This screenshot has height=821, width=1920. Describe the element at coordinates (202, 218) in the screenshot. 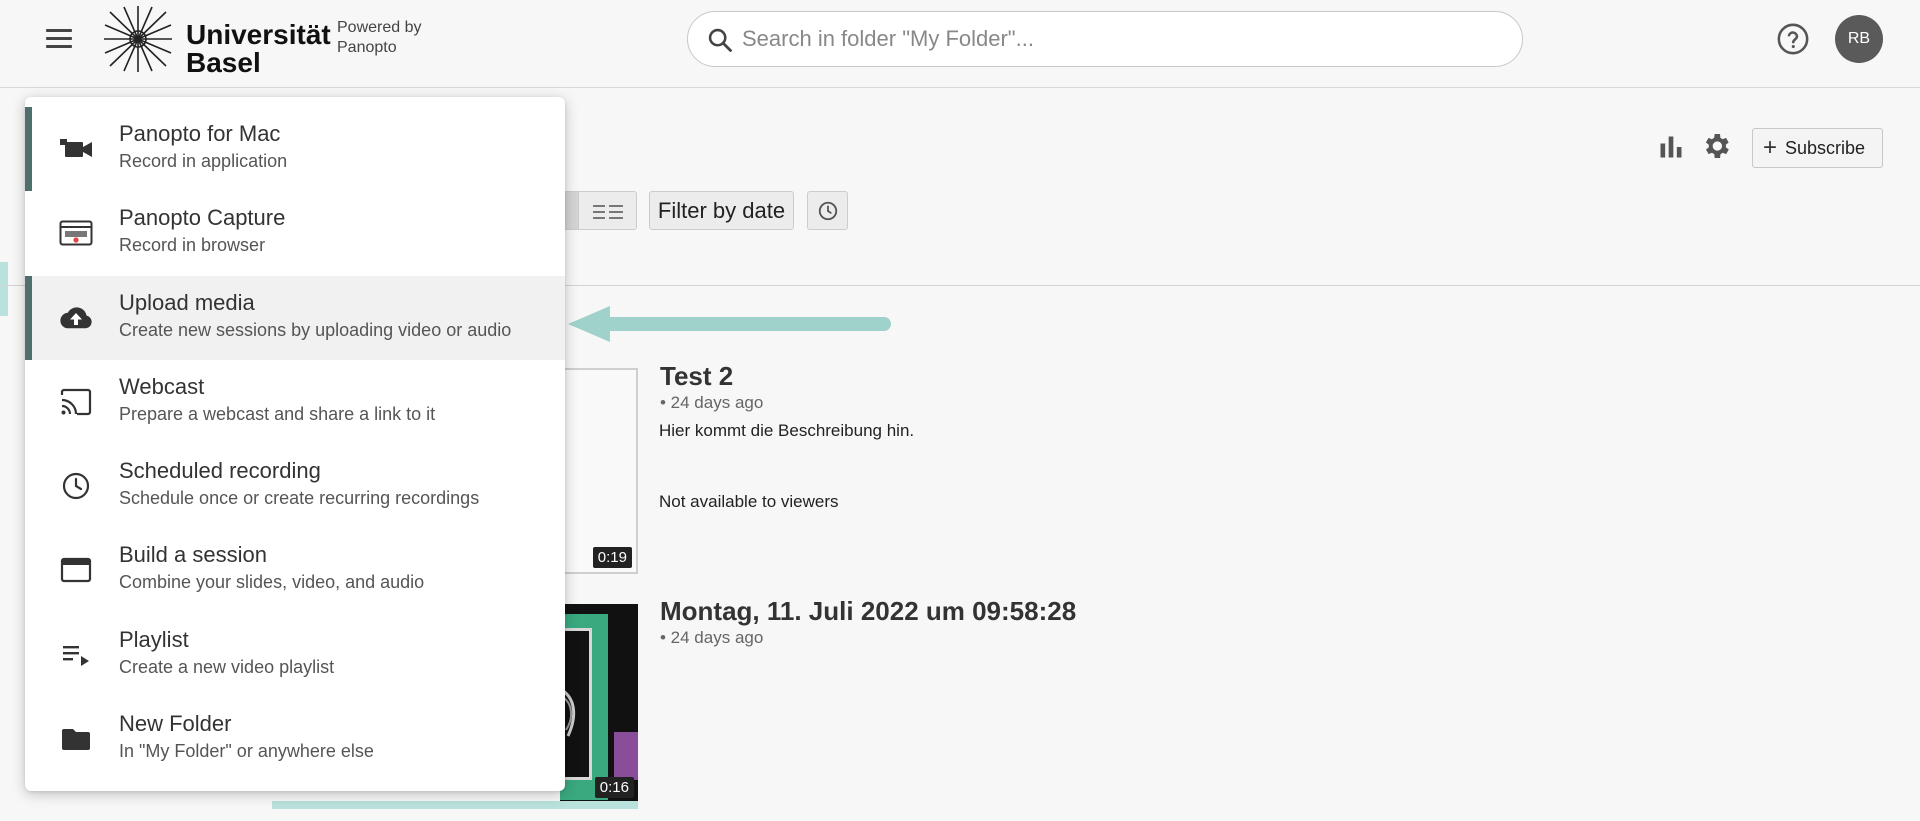

I see `menu-item-title: Panopto Capture` at that location.